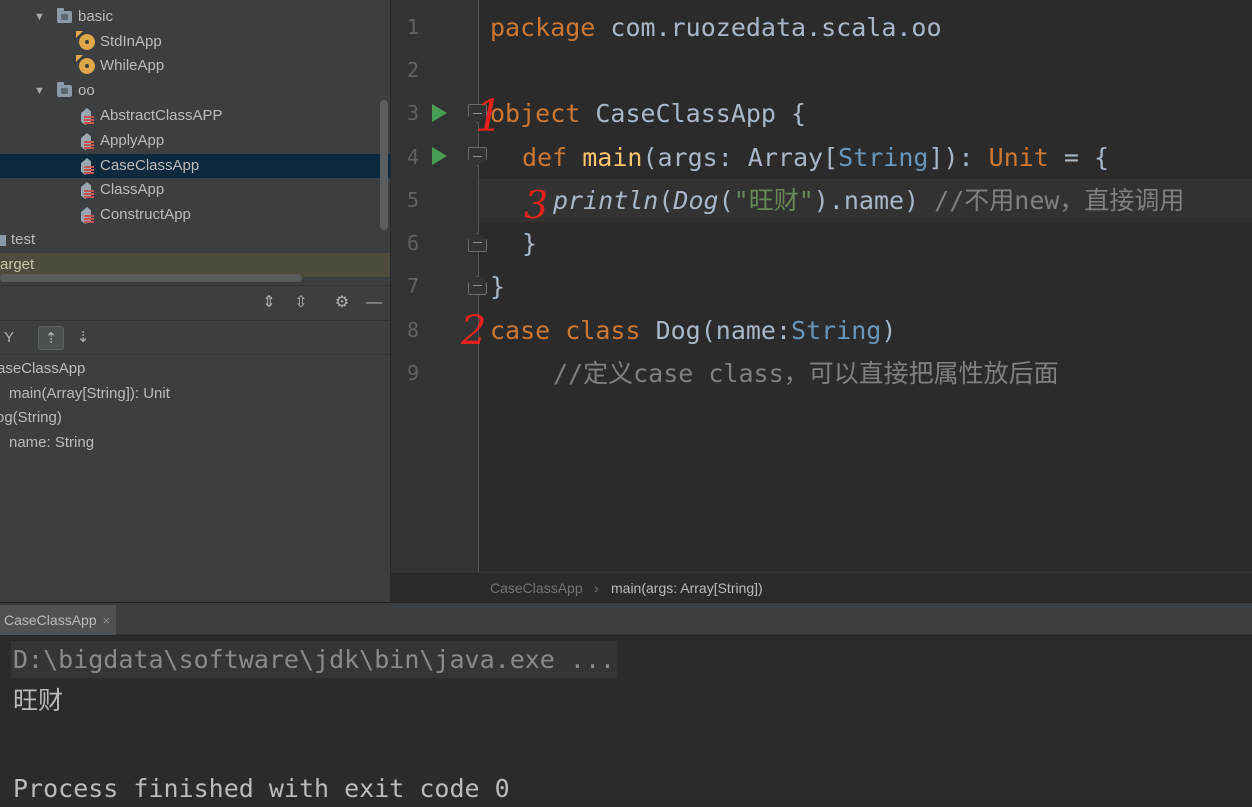 The width and height of the screenshot is (1252, 807). Describe the element at coordinates (195, 42) in the screenshot. I see `tree-item-stdinapp: StdInApp` at that location.